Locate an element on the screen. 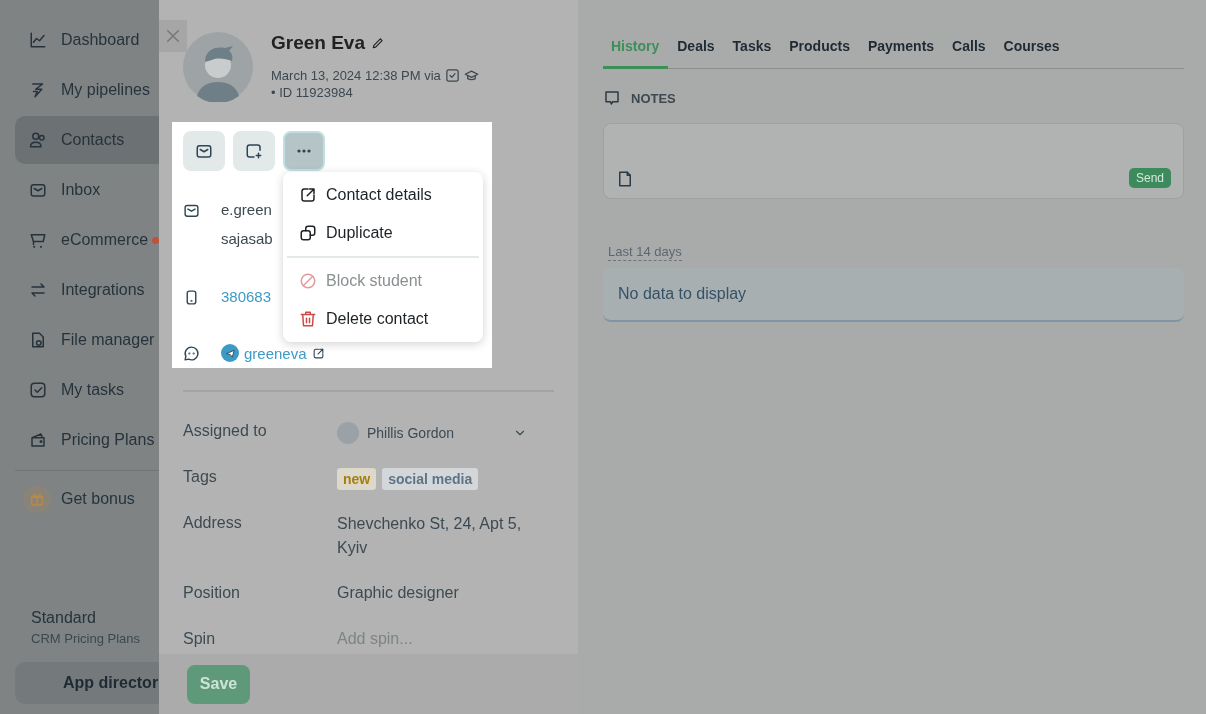 The width and height of the screenshot is (1206, 714). close-icon is located at coordinates (173, 36).